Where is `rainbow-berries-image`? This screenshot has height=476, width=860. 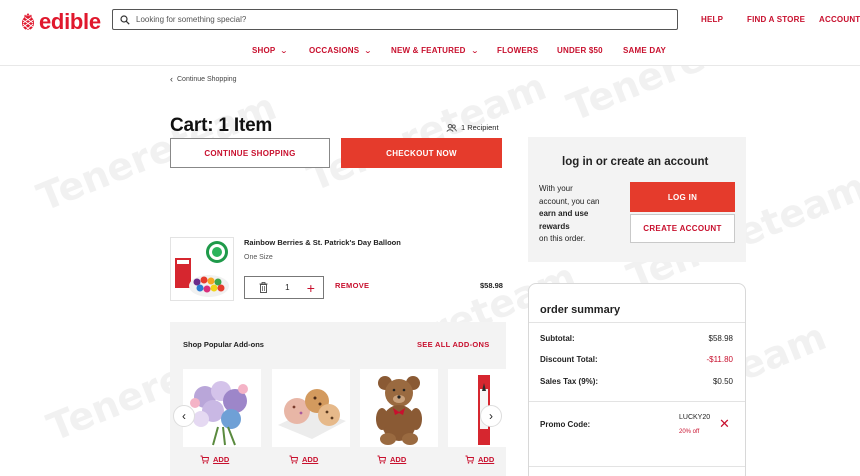
rainbow-berries-image is located at coordinates (202, 269).